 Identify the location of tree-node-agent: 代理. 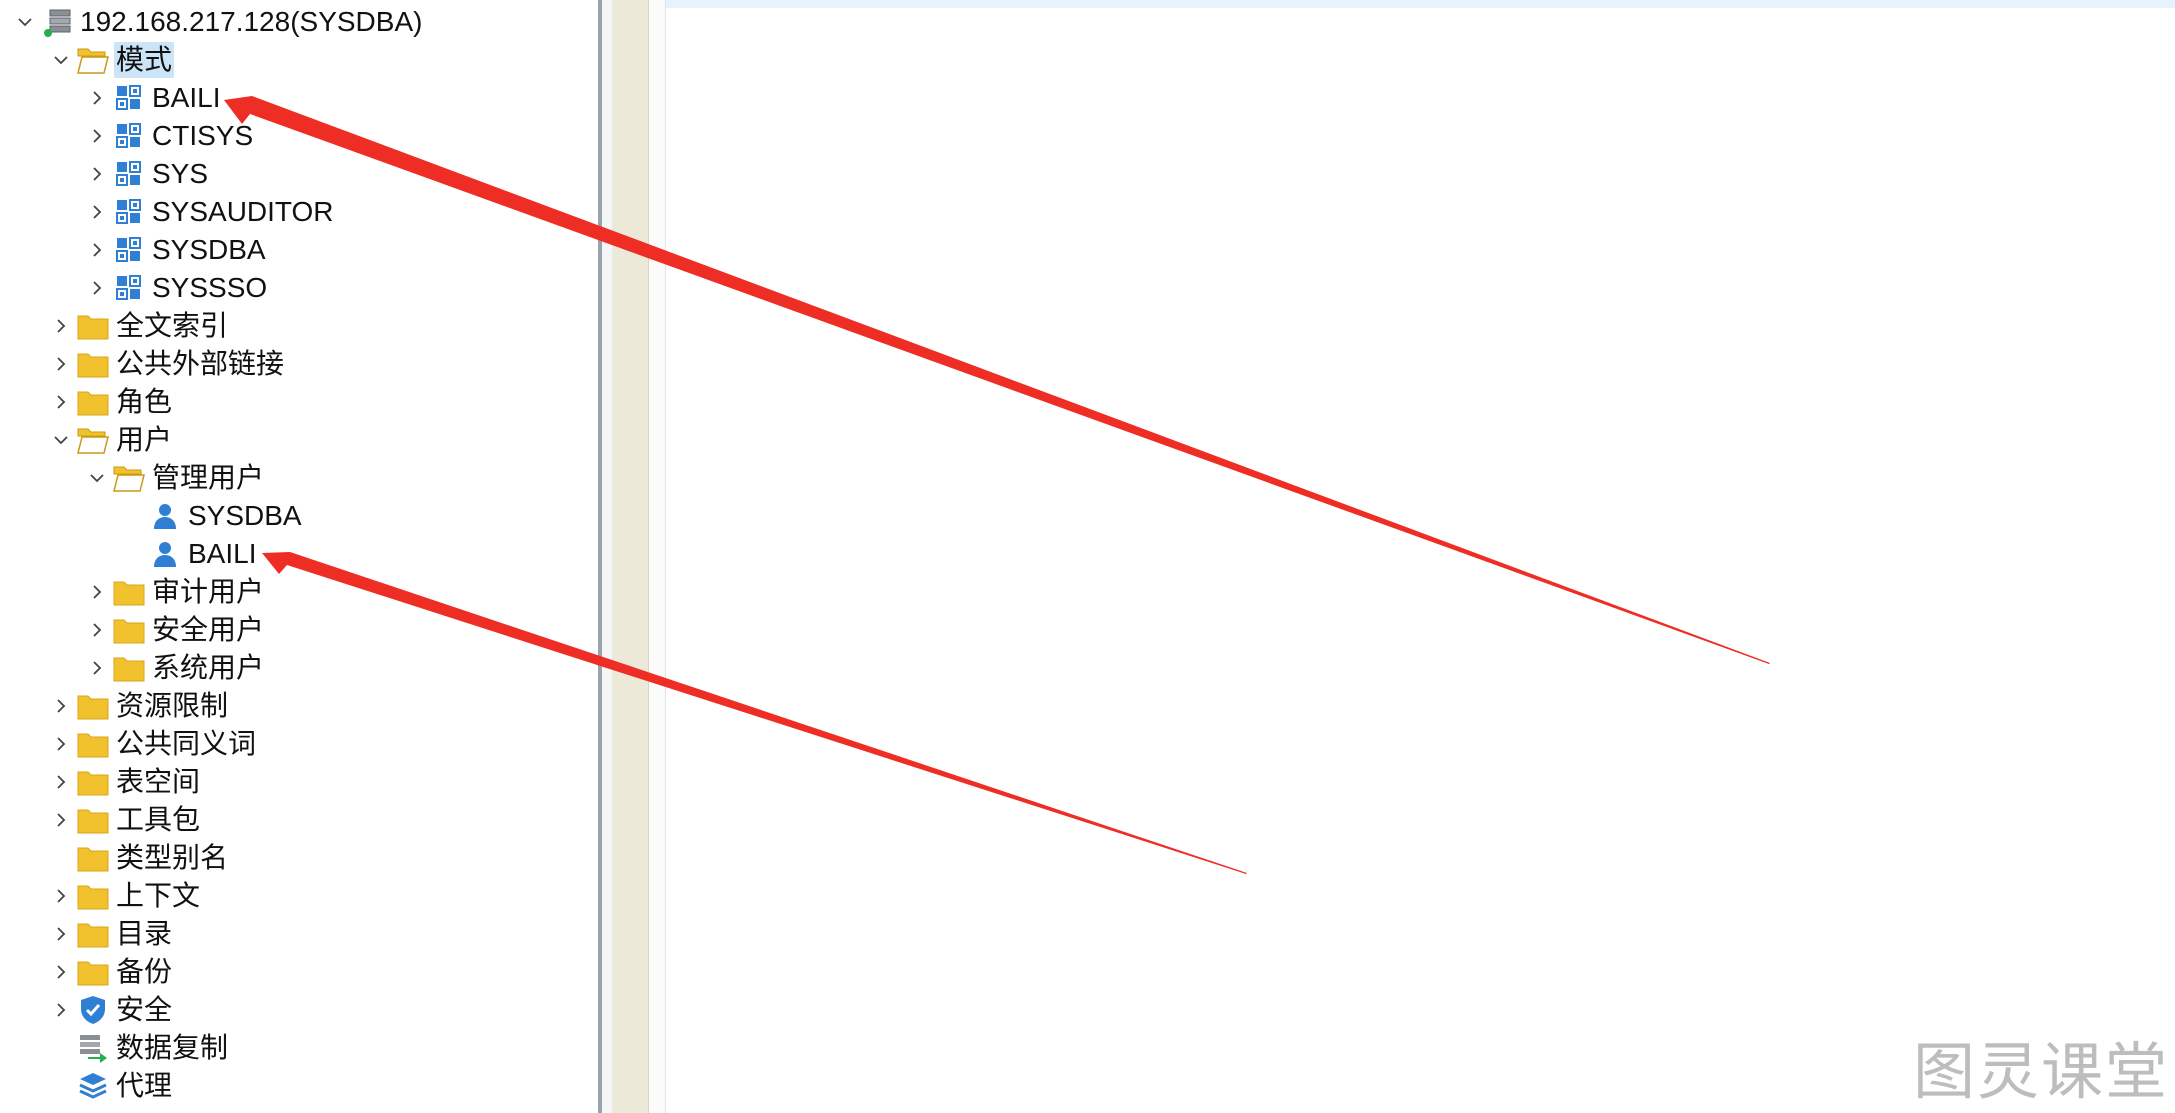
(125, 1086).